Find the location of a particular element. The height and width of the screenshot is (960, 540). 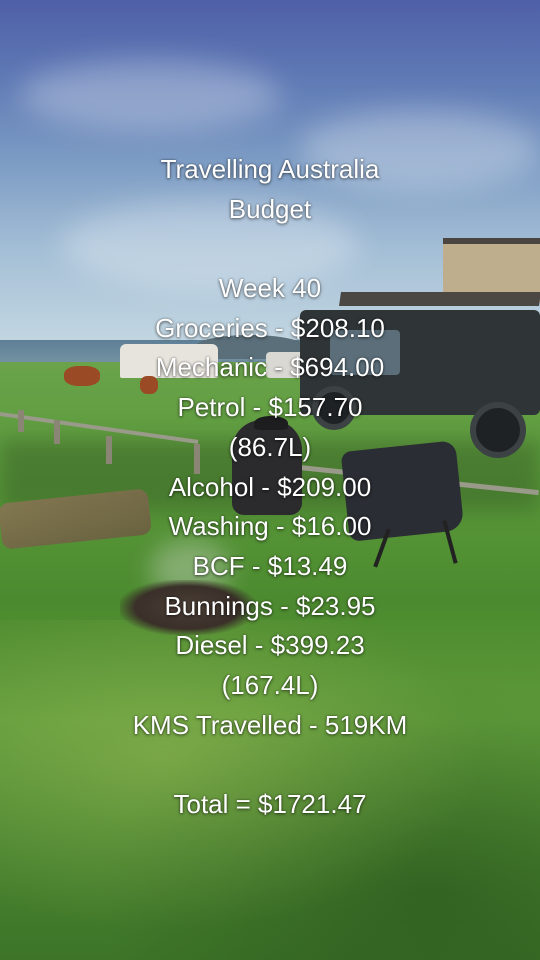

expense-note: (167.4L) is located at coordinates (270, 684).